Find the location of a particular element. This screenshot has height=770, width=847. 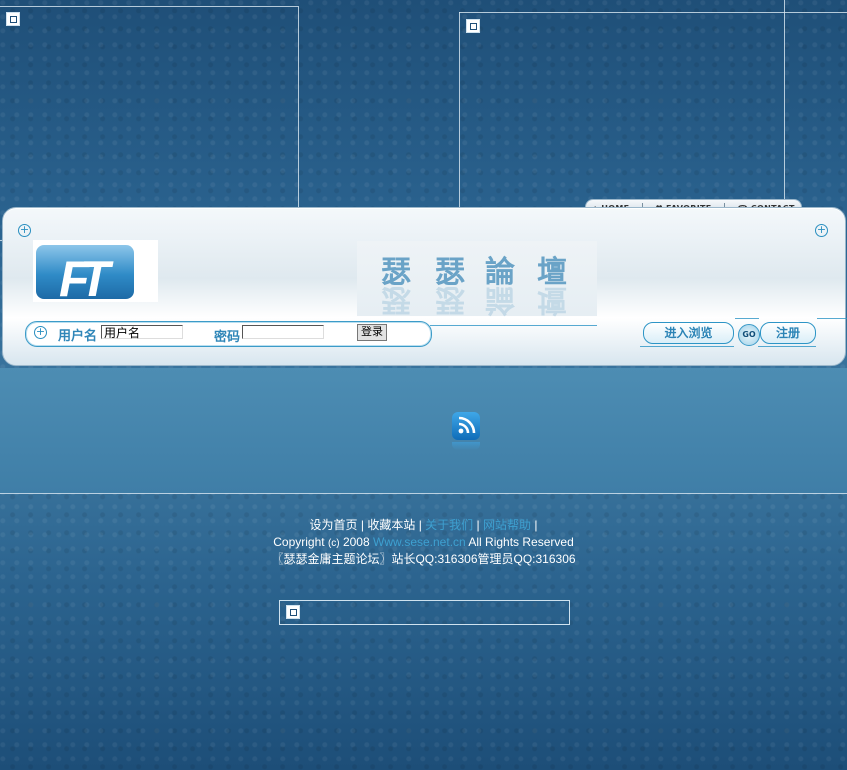

logo-mark: FT is located at coordinates (84, 276).